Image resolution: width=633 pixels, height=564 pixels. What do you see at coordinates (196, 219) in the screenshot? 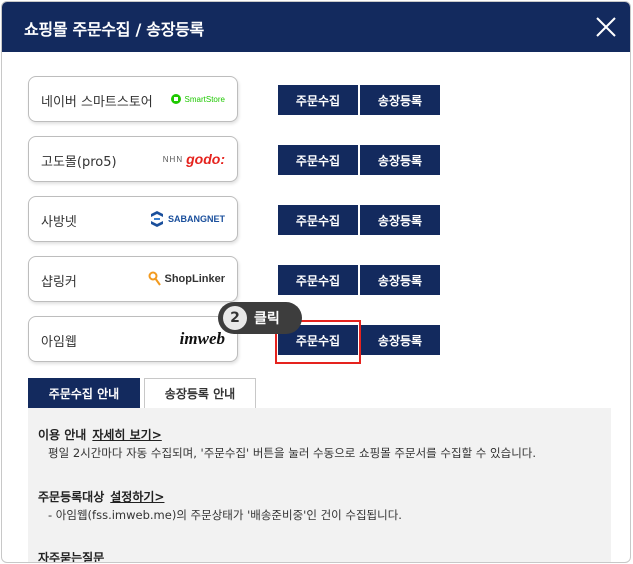
I see `sabangnet-logo-text: SABANGNET` at bounding box center [196, 219].